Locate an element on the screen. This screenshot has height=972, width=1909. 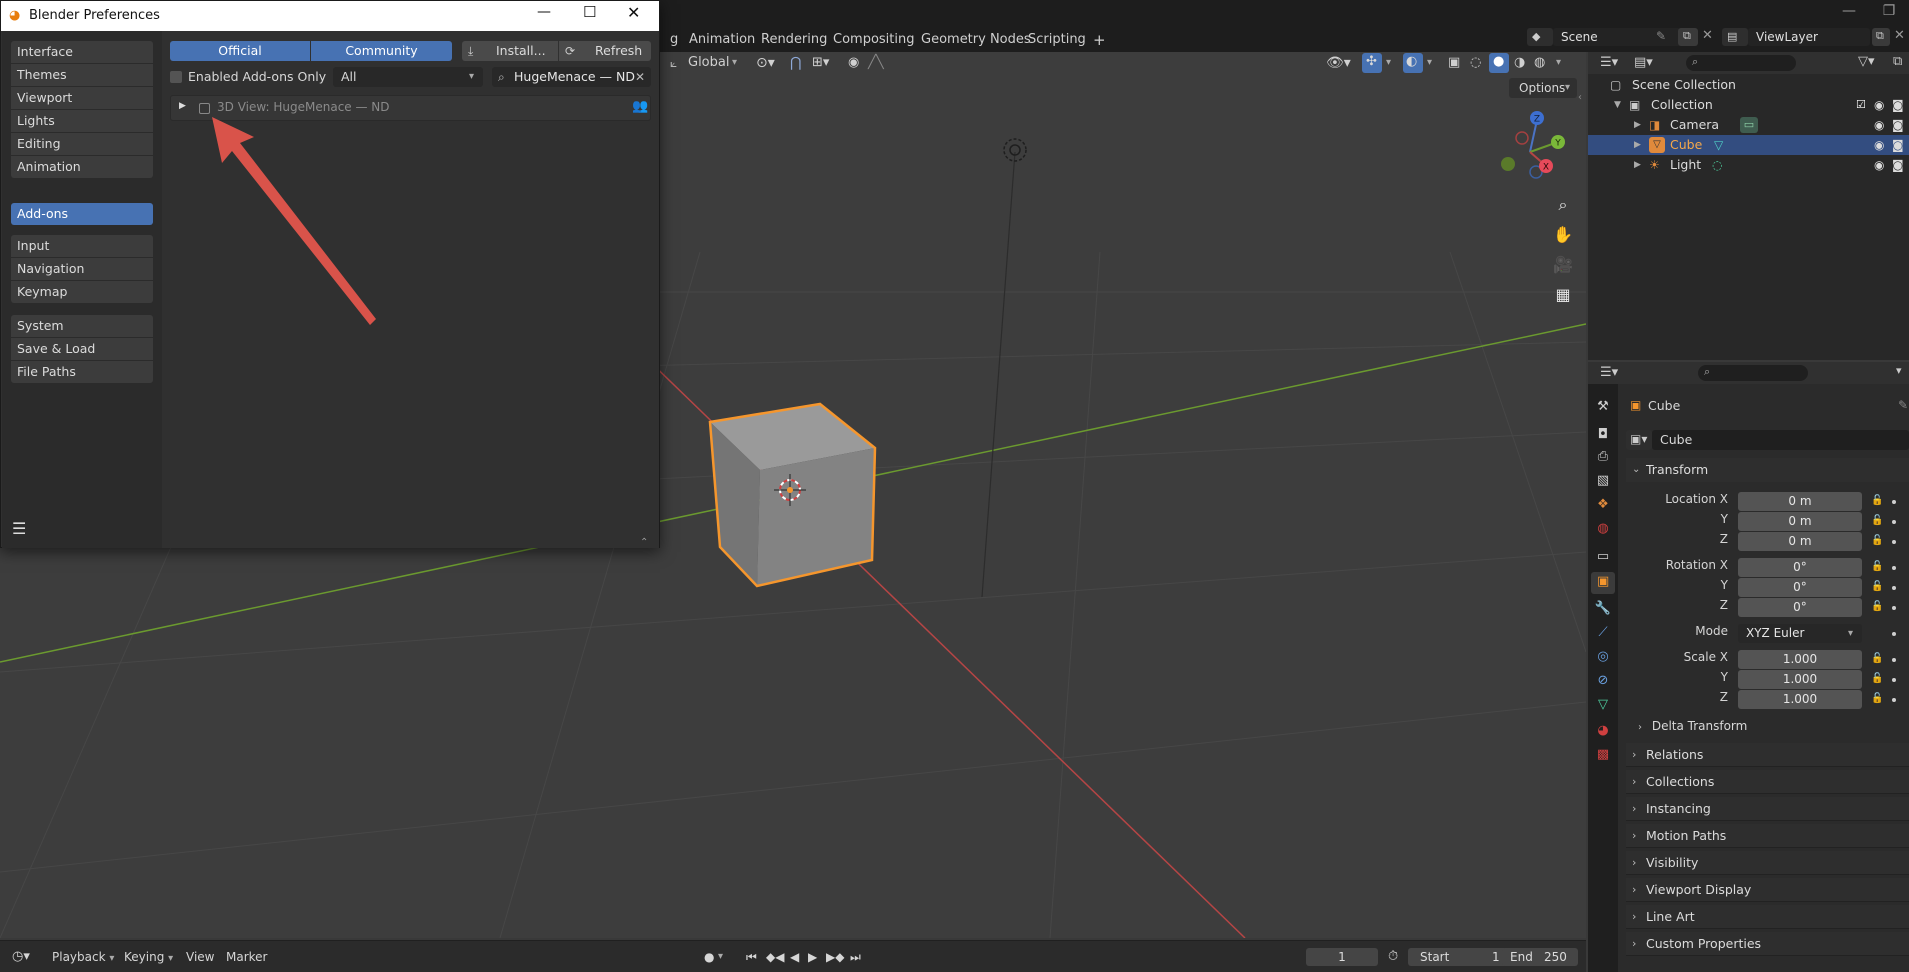
transform-panel-header: ⌄ Transform is located at coordinates (1767, 470).